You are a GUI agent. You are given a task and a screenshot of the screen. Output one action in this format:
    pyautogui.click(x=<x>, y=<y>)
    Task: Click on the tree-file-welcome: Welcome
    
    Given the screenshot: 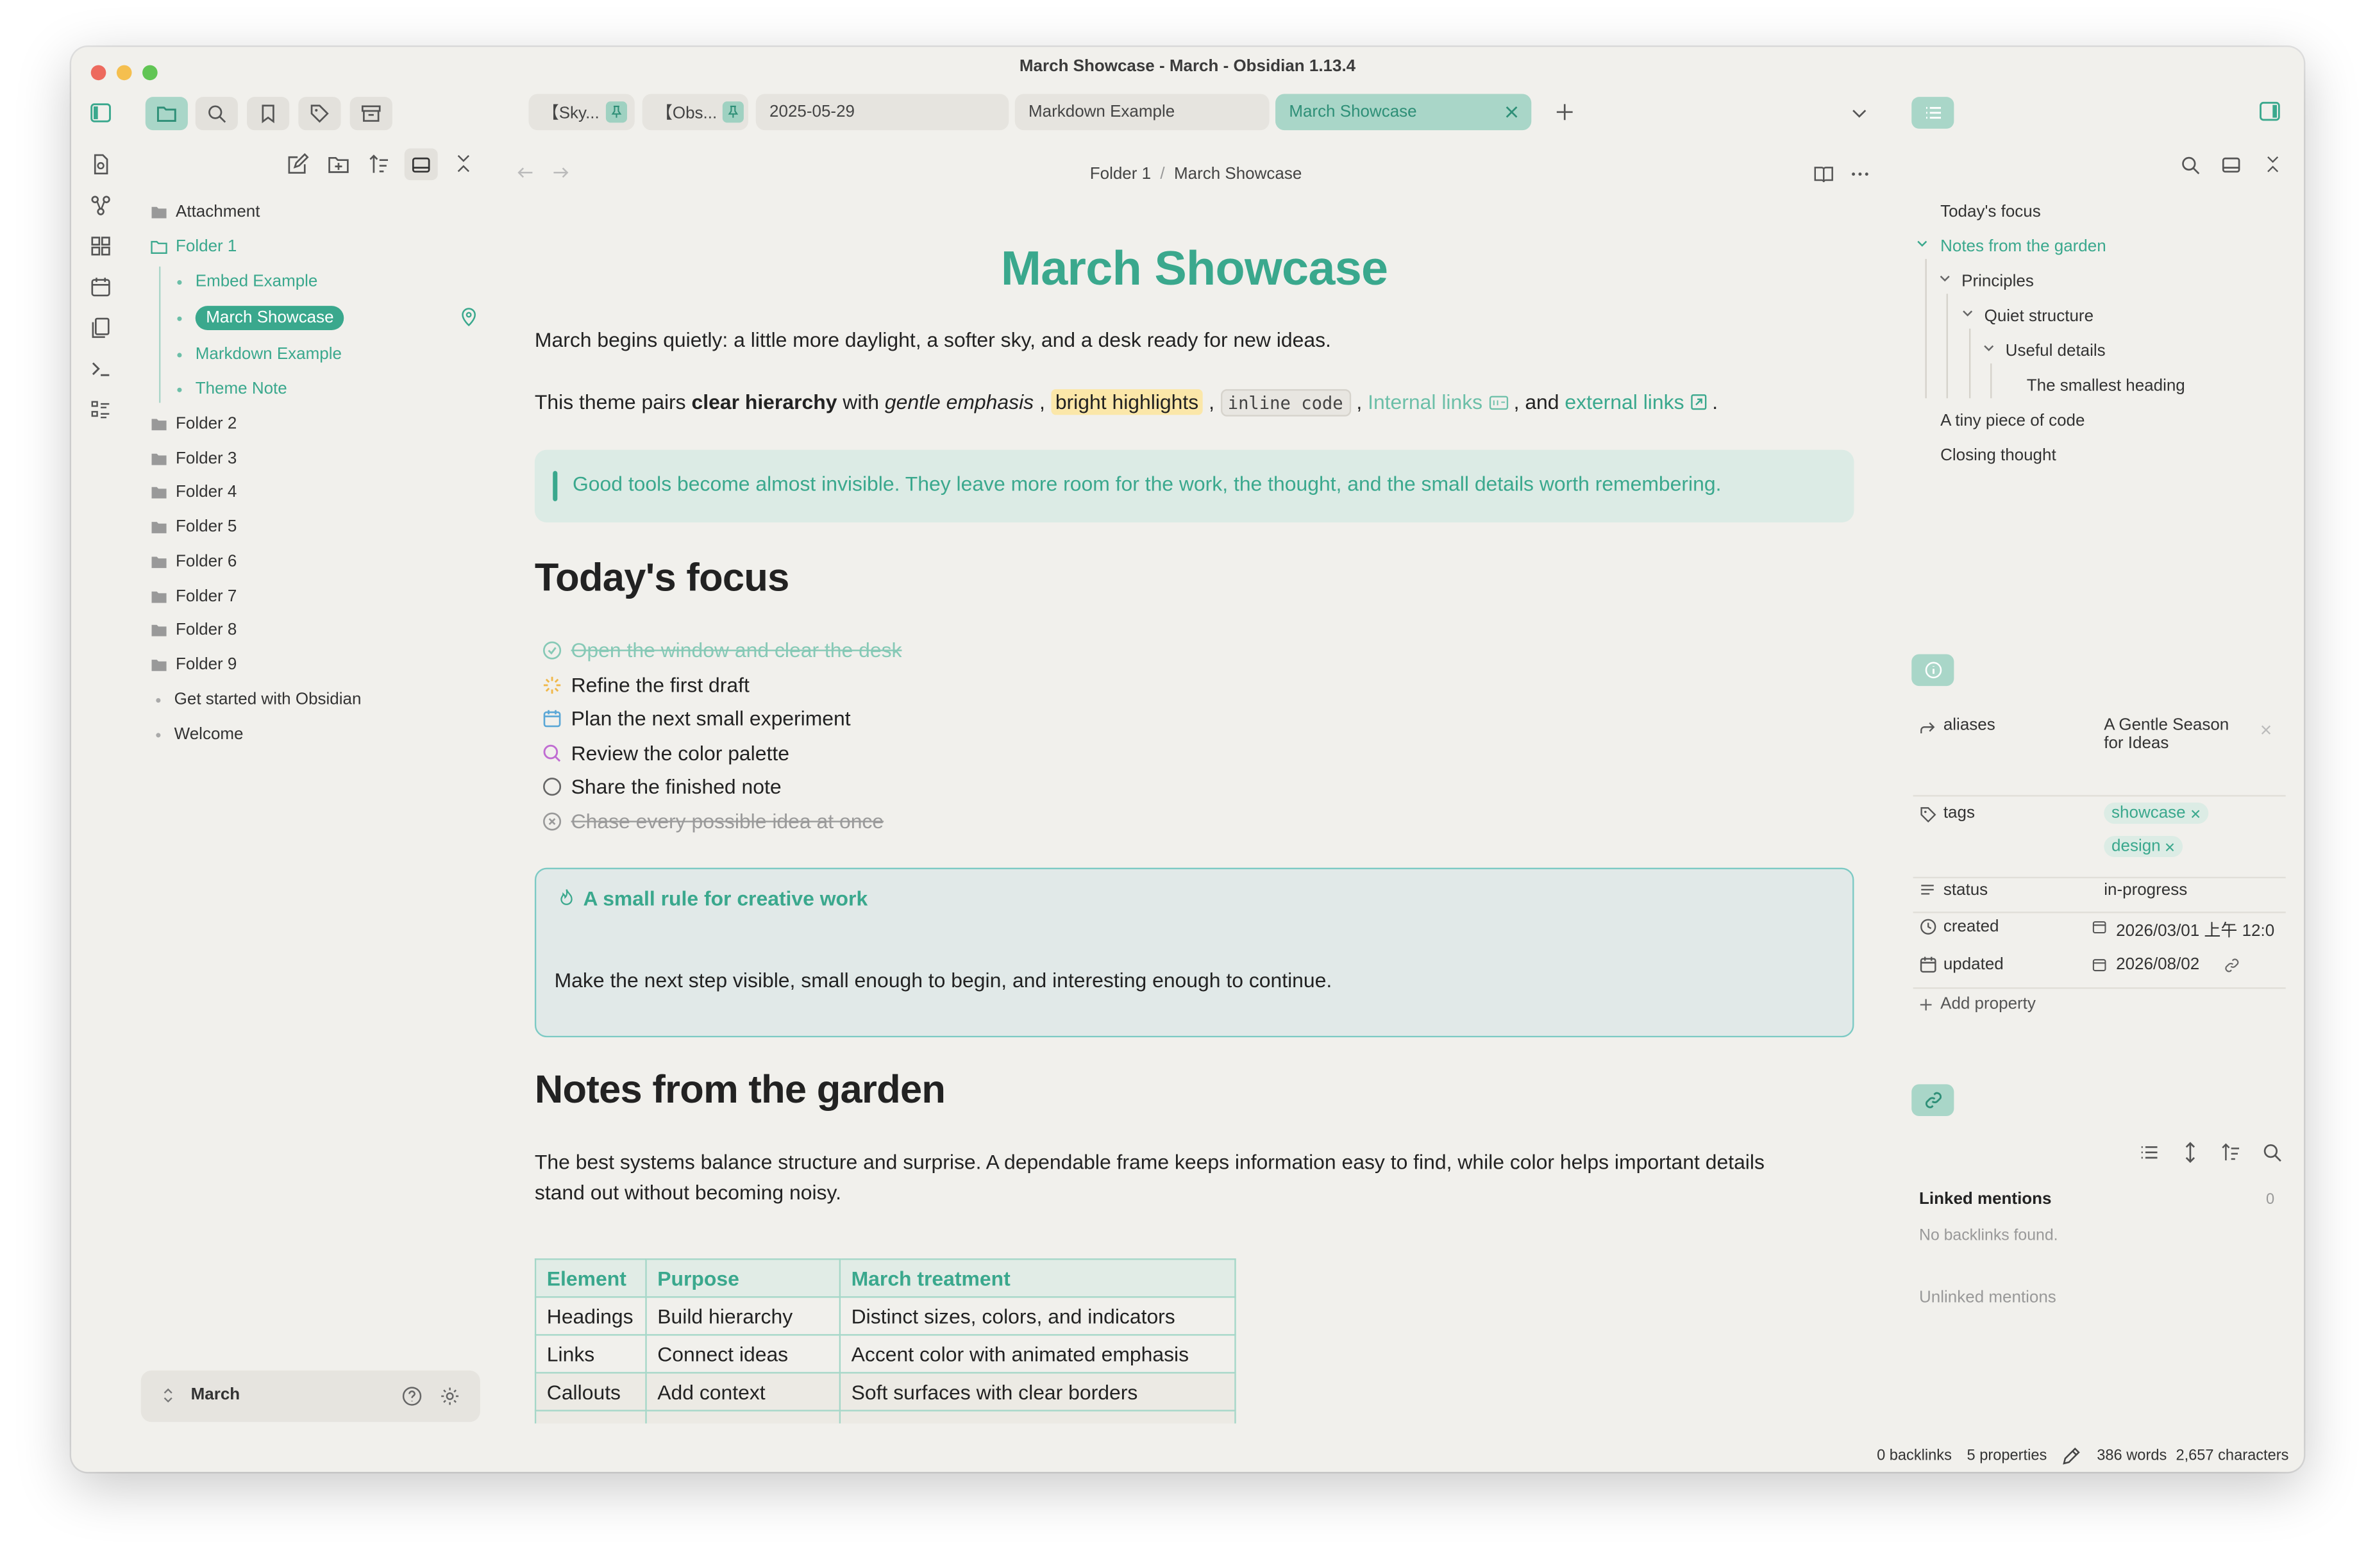 What is the action you would take?
    pyautogui.click(x=200, y=734)
    